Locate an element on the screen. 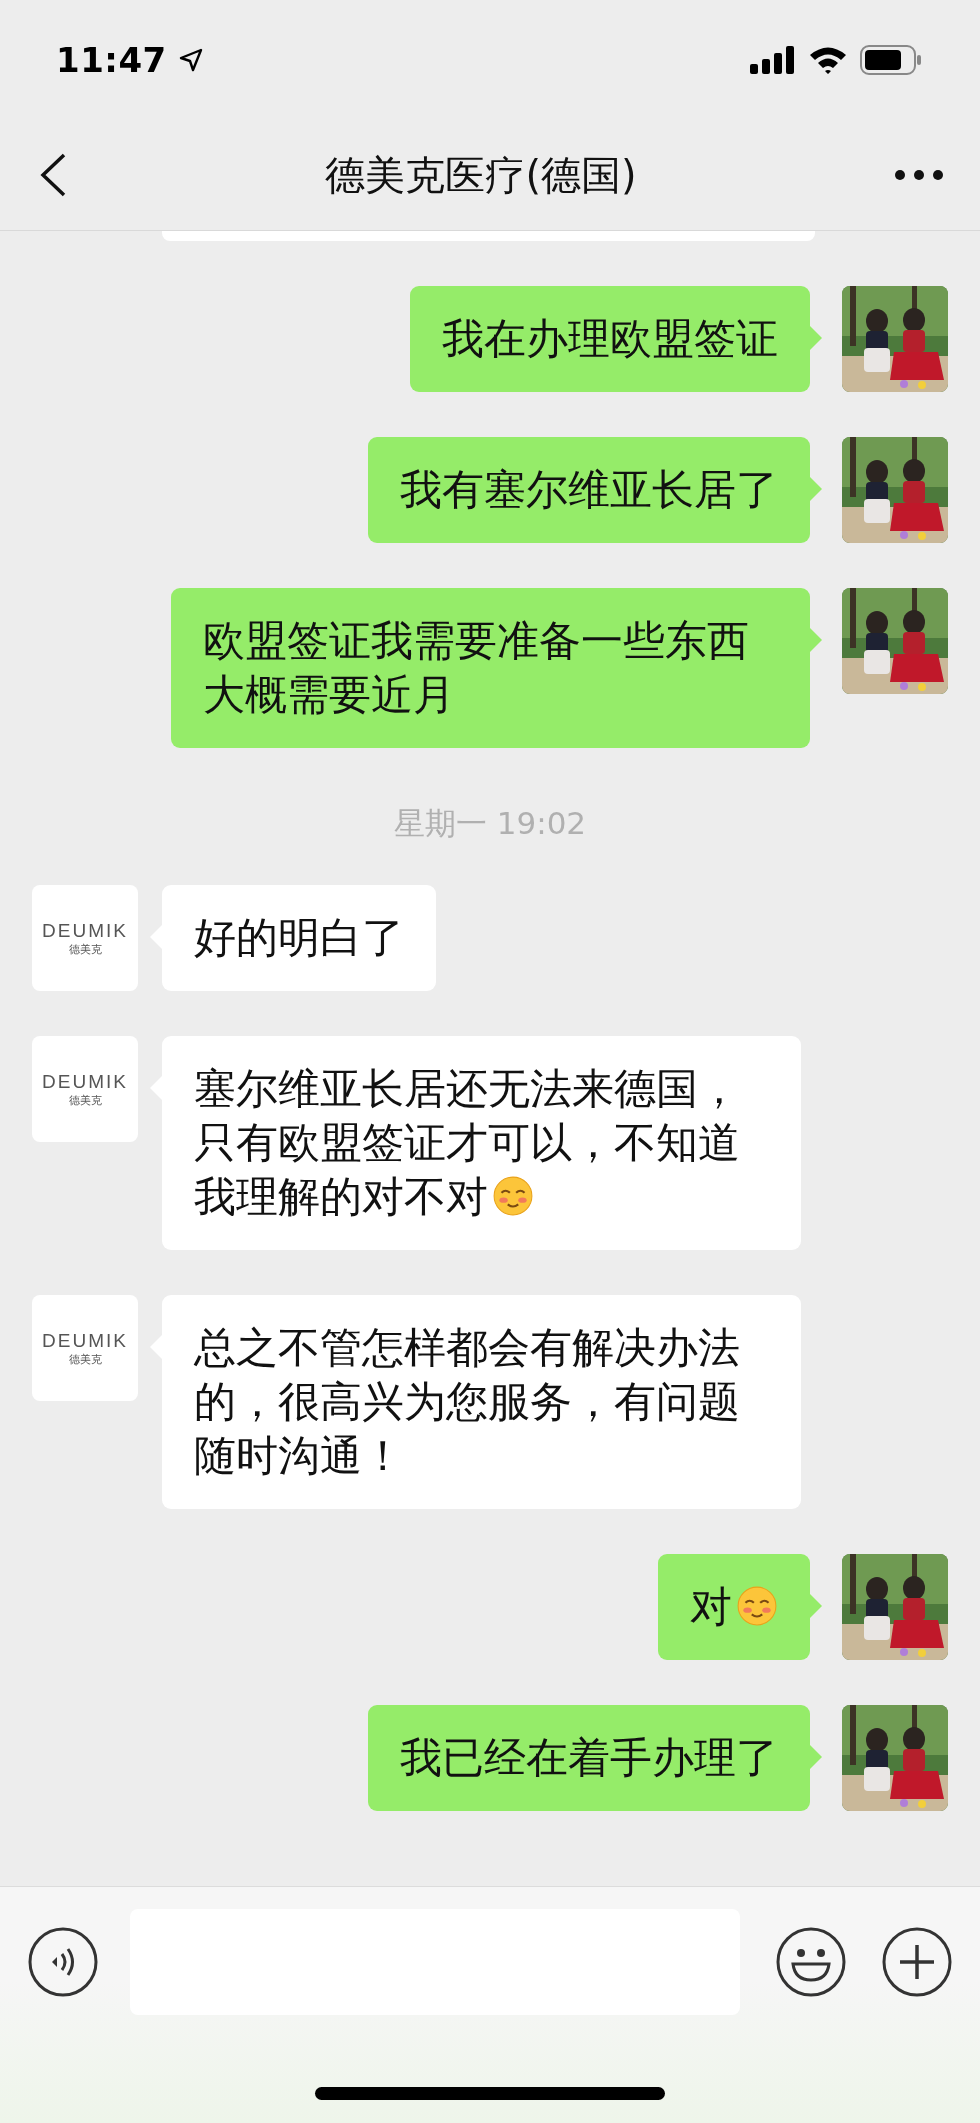 Image resolution: width=980 pixels, height=2123 pixels. message-bubble: 我有塞尔维亚长居了 is located at coordinates (589, 490).